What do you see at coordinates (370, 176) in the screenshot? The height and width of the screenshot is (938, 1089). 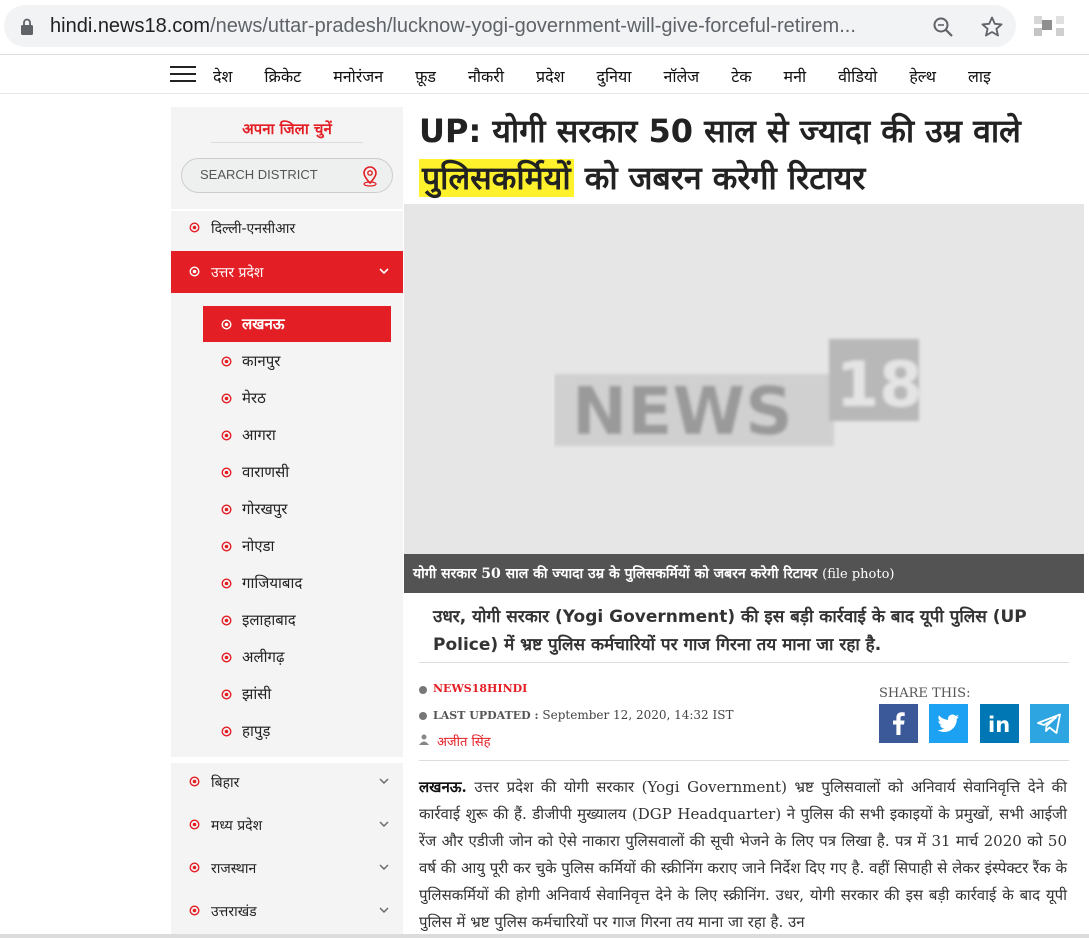 I see `location-pin-icon` at bounding box center [370, 176].